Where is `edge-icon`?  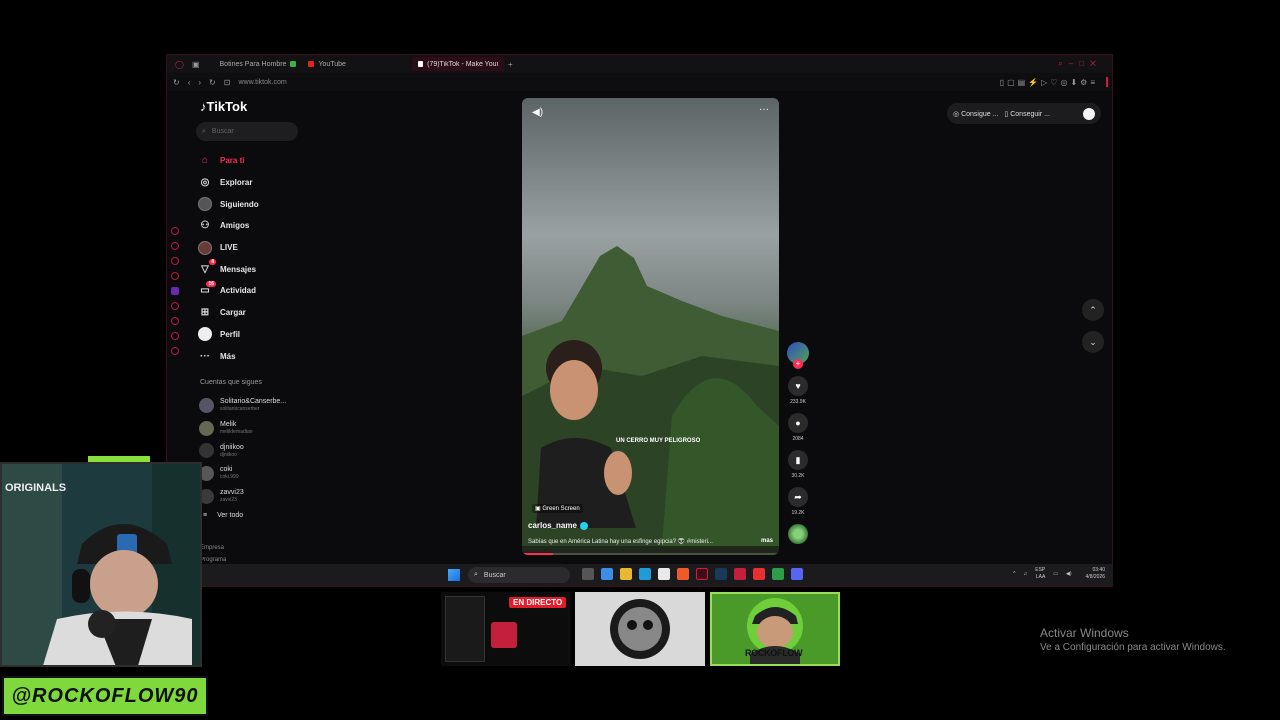
edge-icon is located at coordinates (645, 574).